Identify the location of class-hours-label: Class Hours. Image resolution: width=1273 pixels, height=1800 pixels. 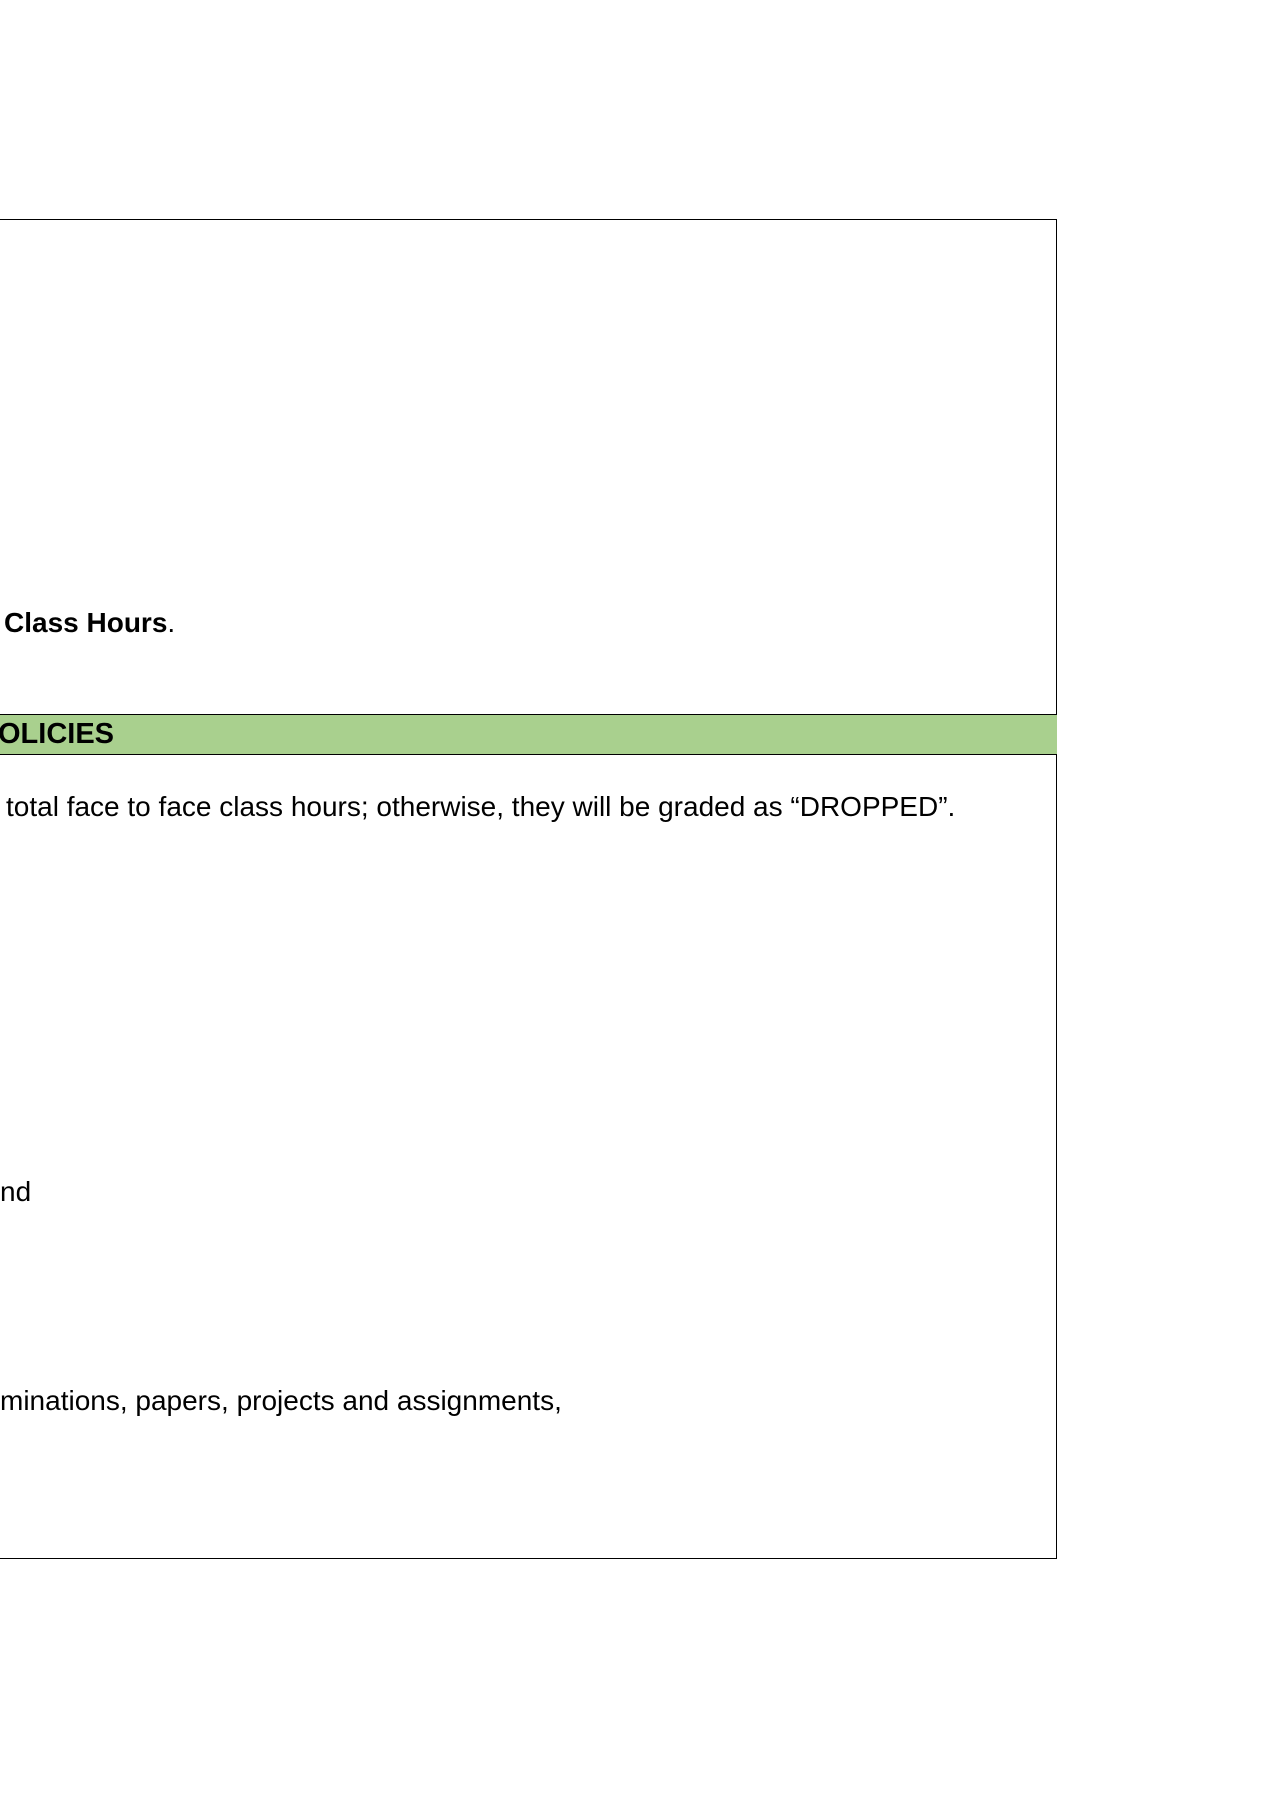
(86, 622).